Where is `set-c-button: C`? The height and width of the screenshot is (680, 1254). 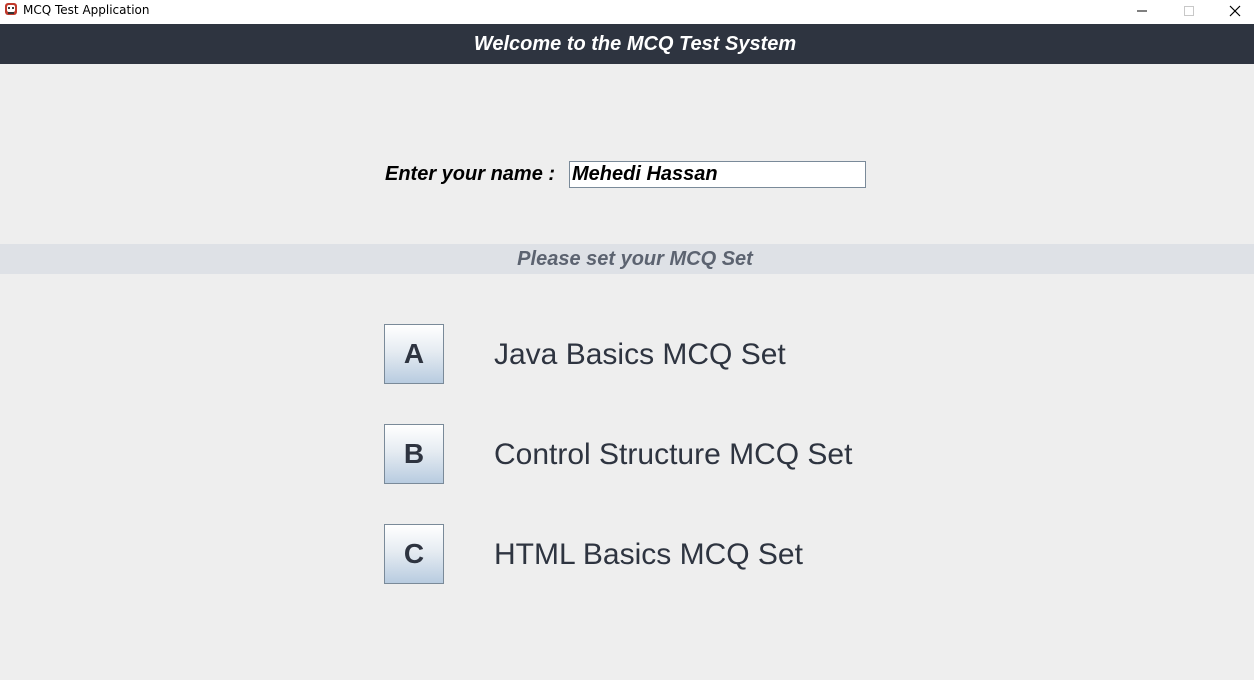
set-c-button: C is located at coordinates (414, 554).